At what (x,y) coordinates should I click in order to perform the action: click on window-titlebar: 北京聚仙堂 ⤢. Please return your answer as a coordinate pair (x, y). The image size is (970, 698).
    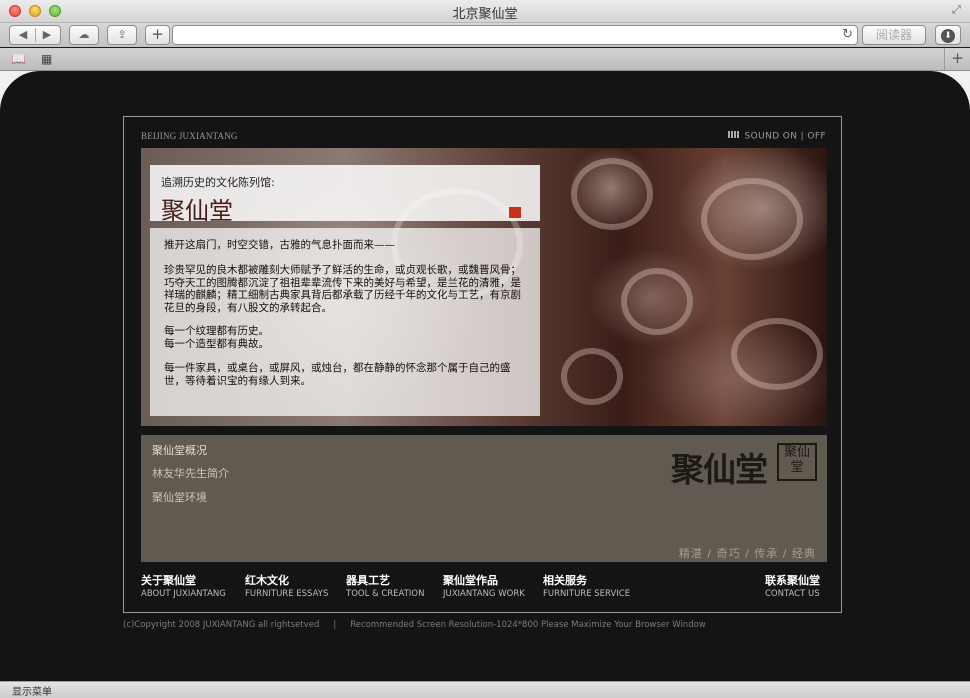
    Looking at the image, I should click on (485, 11).